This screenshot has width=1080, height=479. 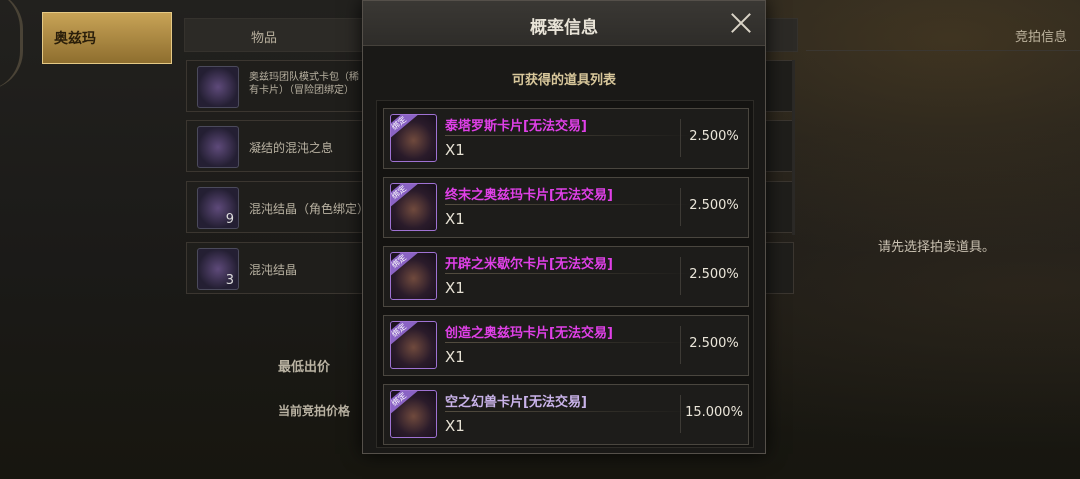 What do you see at coordinates (566, 345) in the screenshot?
I see `reward-row: 绑定 创造之奥兹玛卡片[无法交易] X1 2.500%` at bounding box center [566, 345].